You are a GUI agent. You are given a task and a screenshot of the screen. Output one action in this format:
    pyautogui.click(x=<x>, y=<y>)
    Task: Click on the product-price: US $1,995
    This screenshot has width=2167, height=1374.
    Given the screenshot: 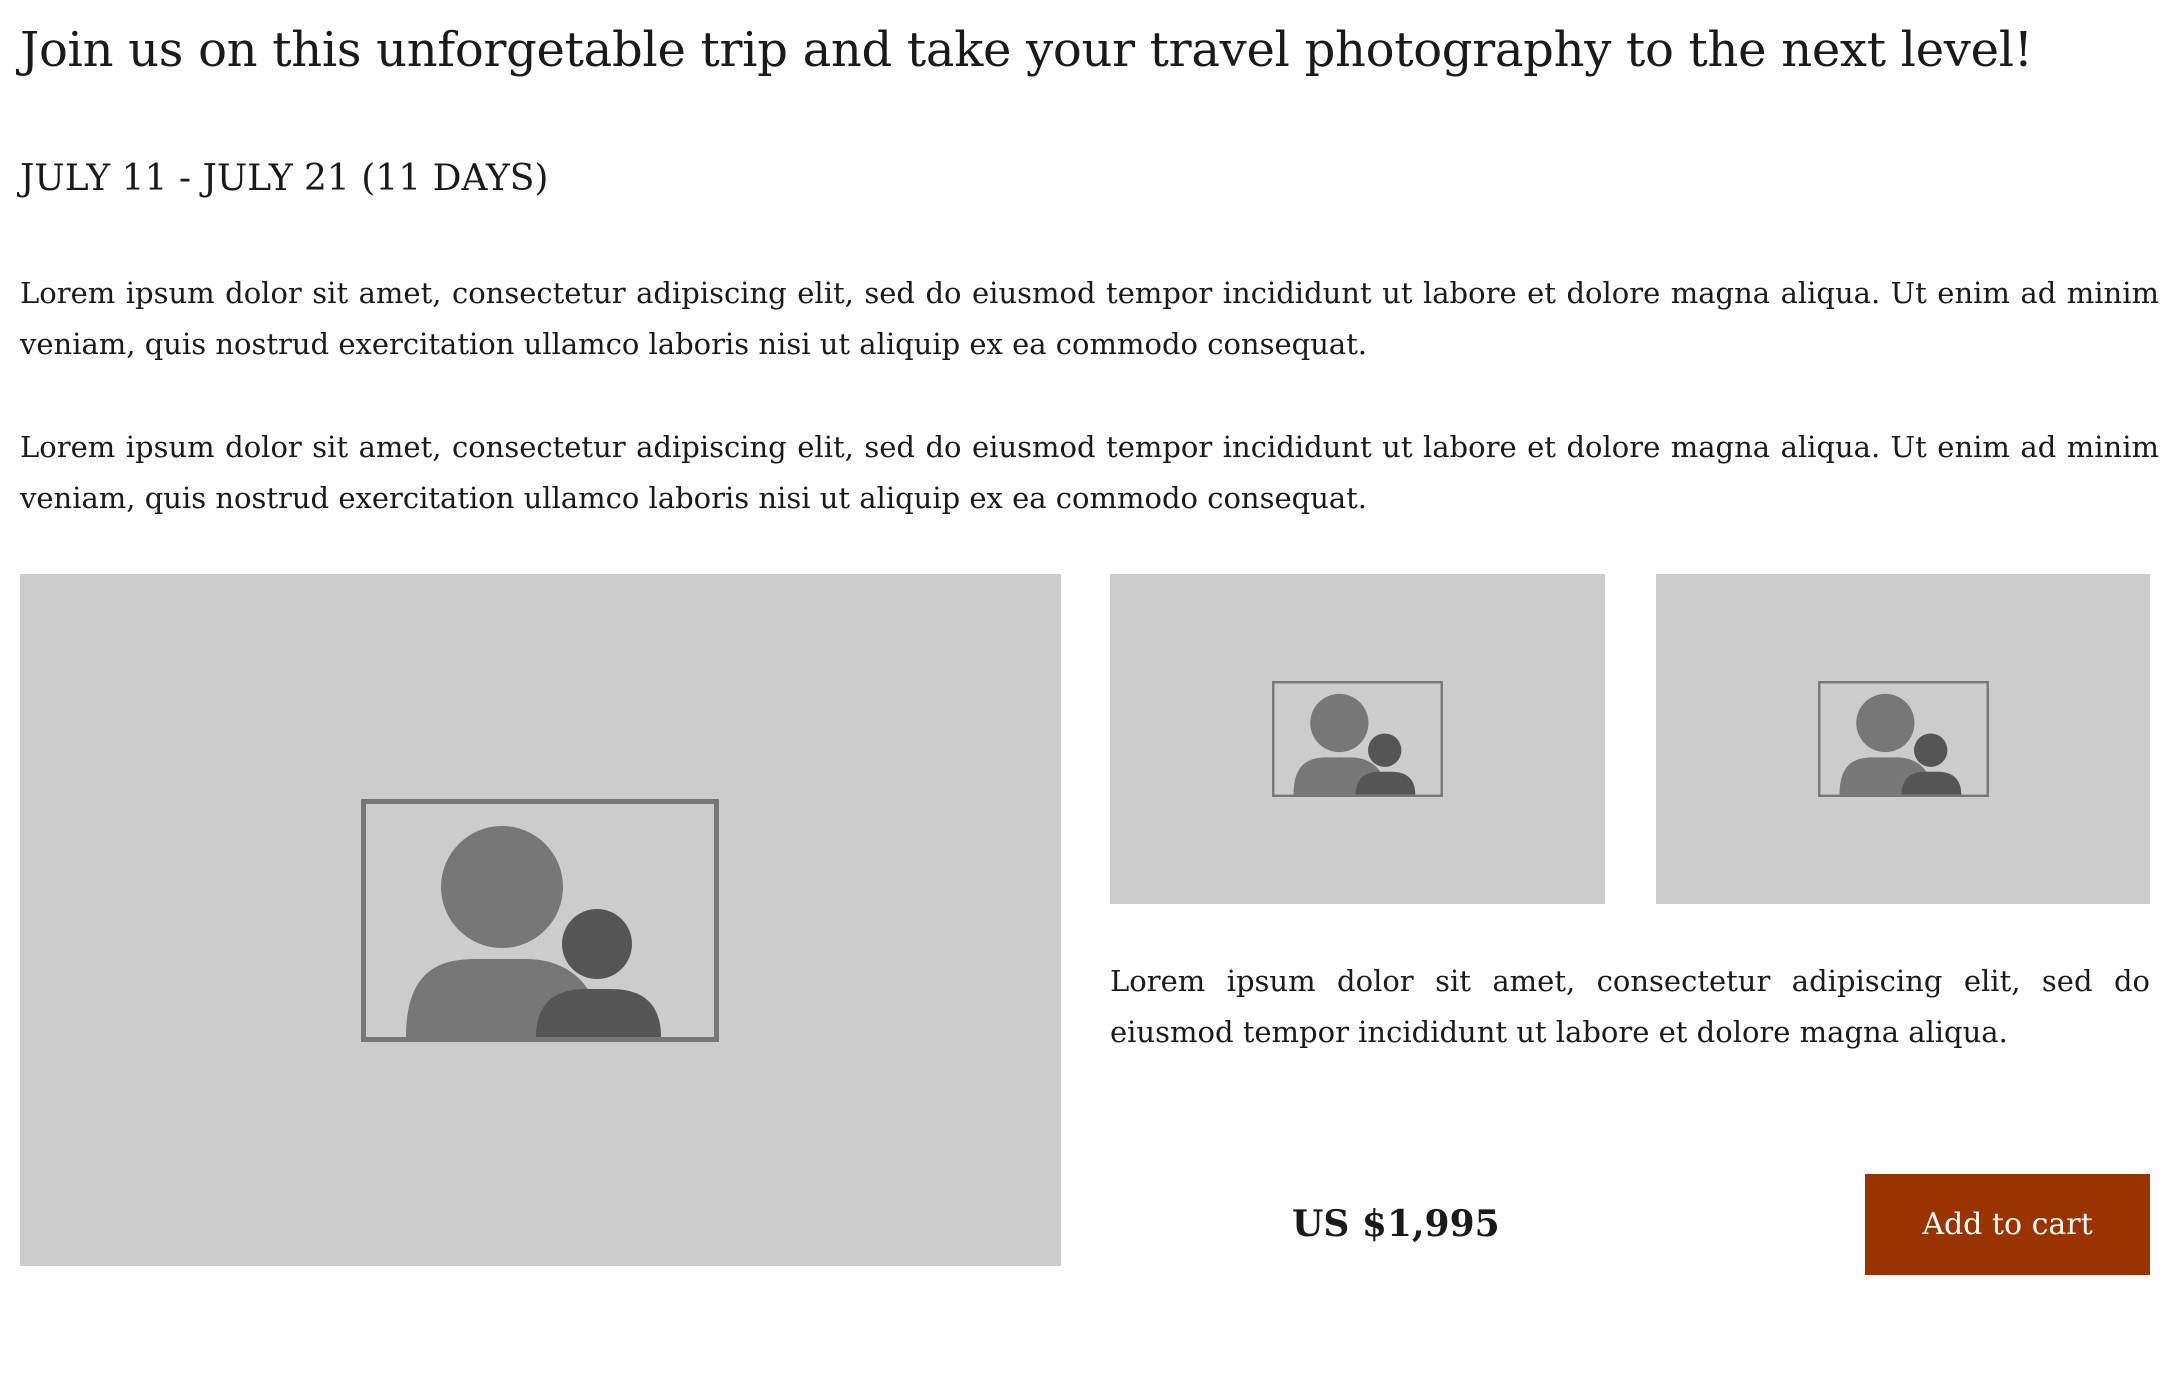 What is the action you would take?
    pyautogui.click(x=1396, y=1224)
    